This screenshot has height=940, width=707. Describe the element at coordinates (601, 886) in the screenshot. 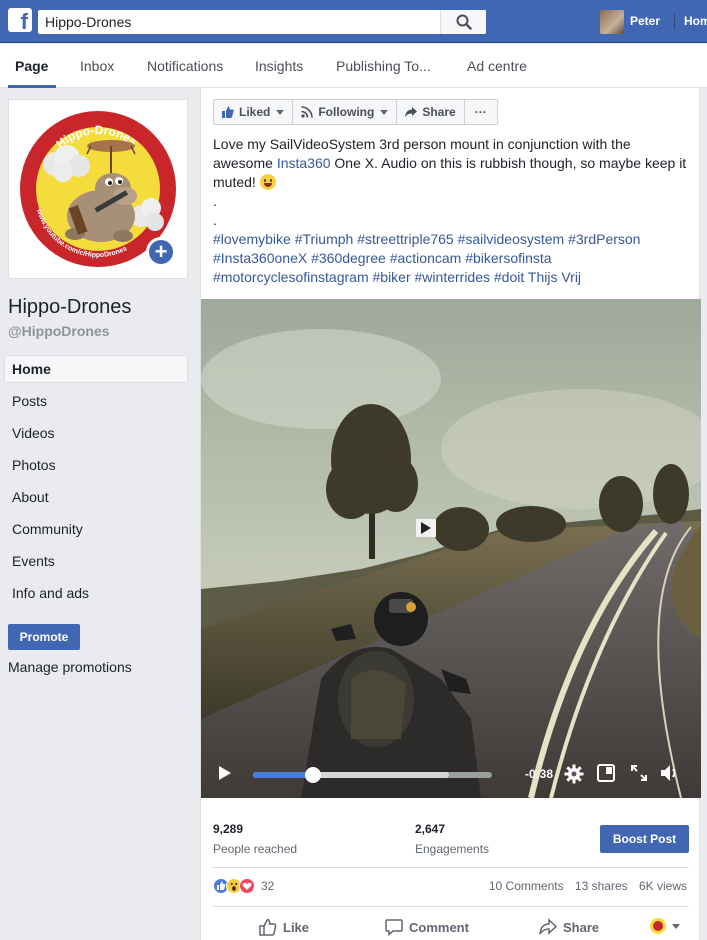

I see `shares-count: 13 shares` at that location.